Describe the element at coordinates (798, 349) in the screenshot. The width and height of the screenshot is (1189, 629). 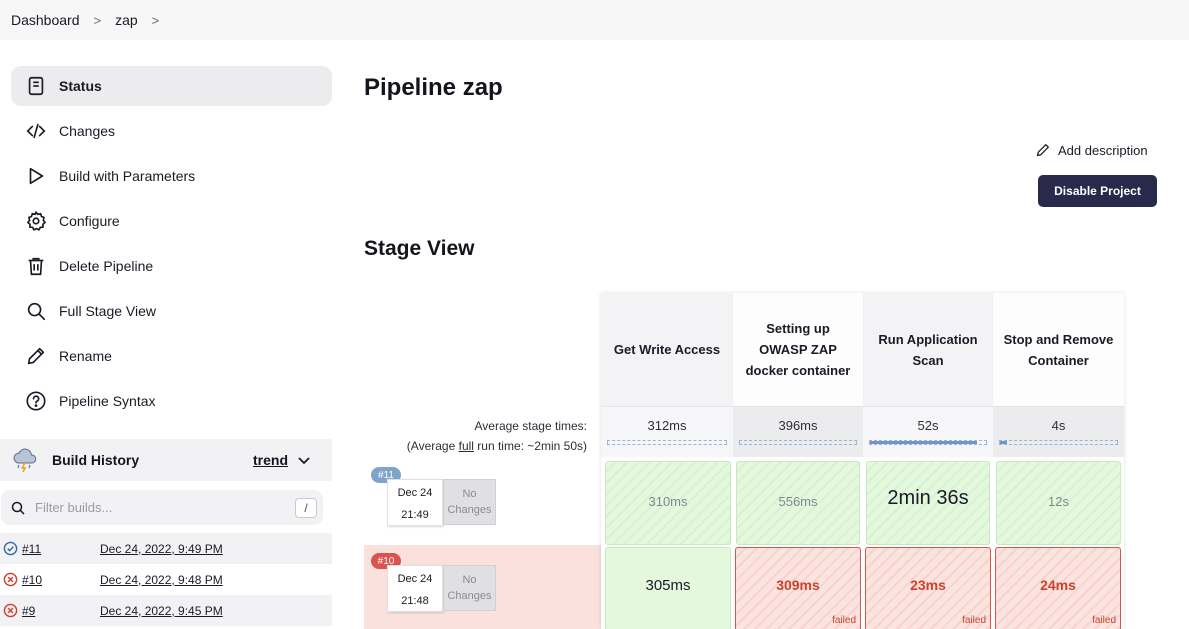
I see `stage-header: Setting up OWASP ZAP docker container` at that location.